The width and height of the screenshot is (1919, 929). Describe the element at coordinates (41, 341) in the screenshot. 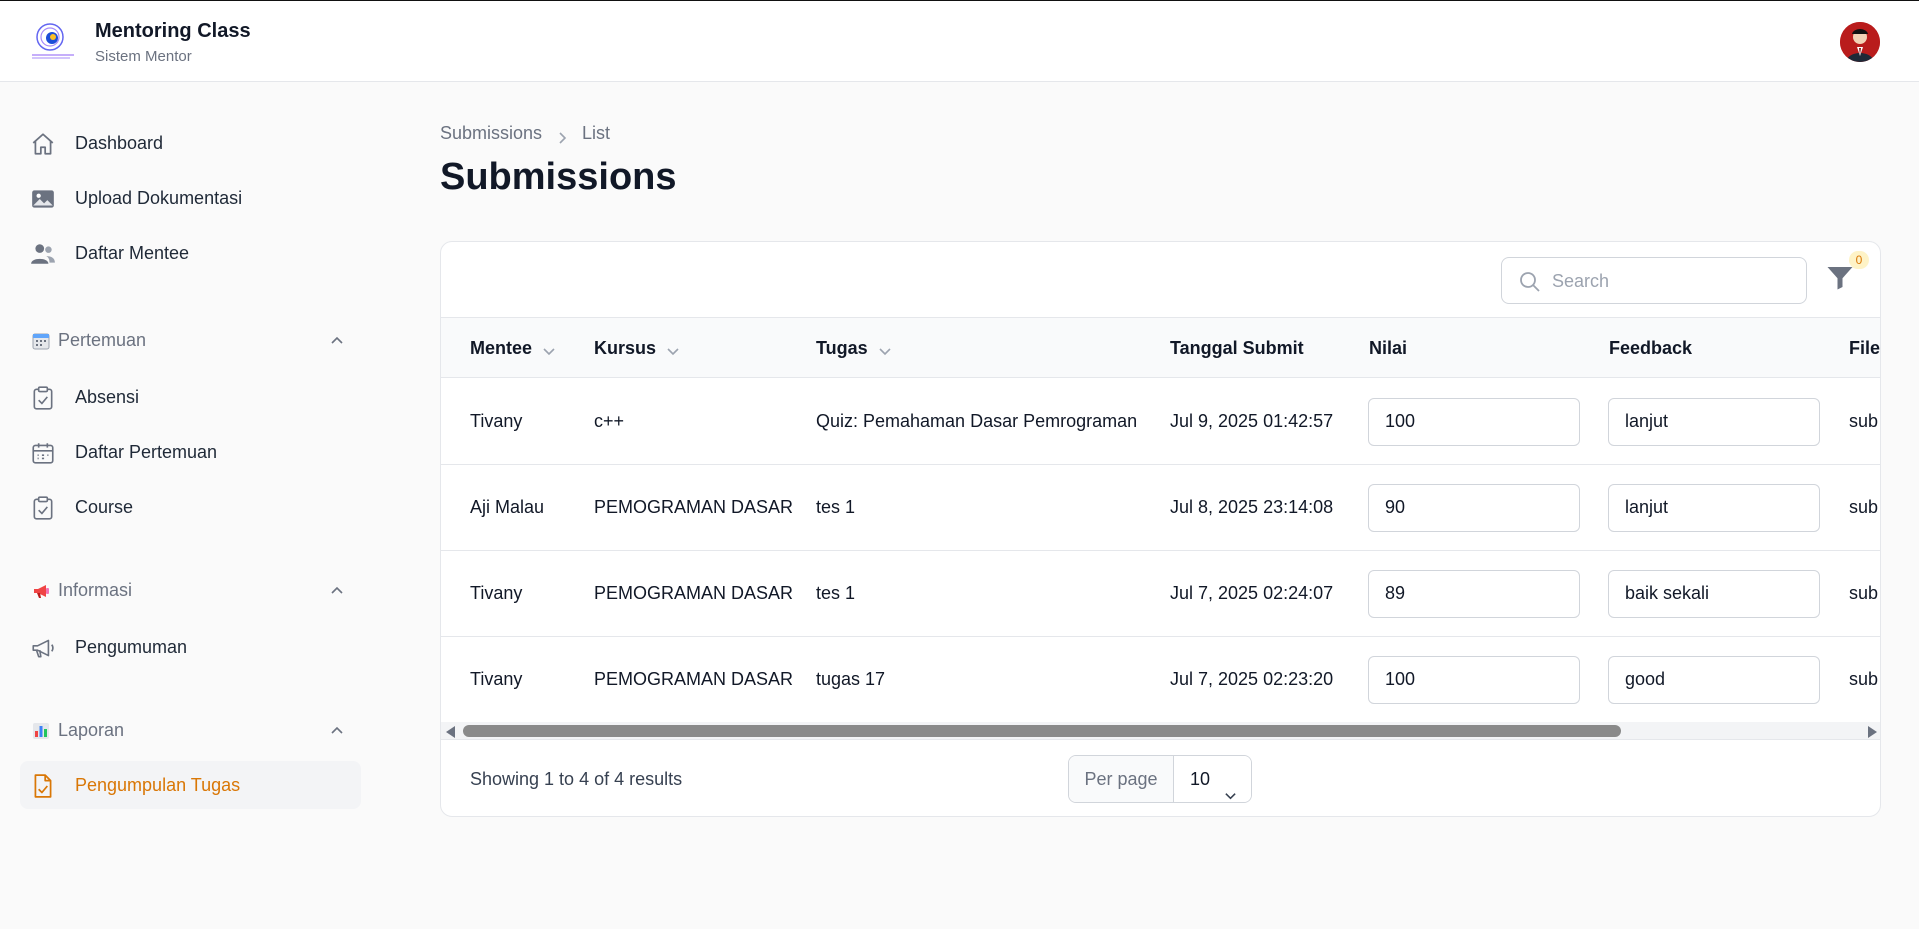

I see `calendar-emoji-icon` at that location.